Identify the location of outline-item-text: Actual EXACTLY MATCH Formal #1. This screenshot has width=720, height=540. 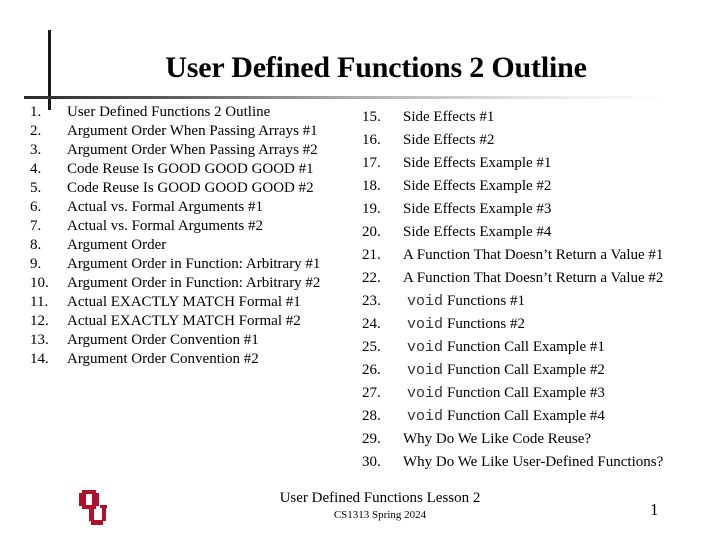
(184, 302).